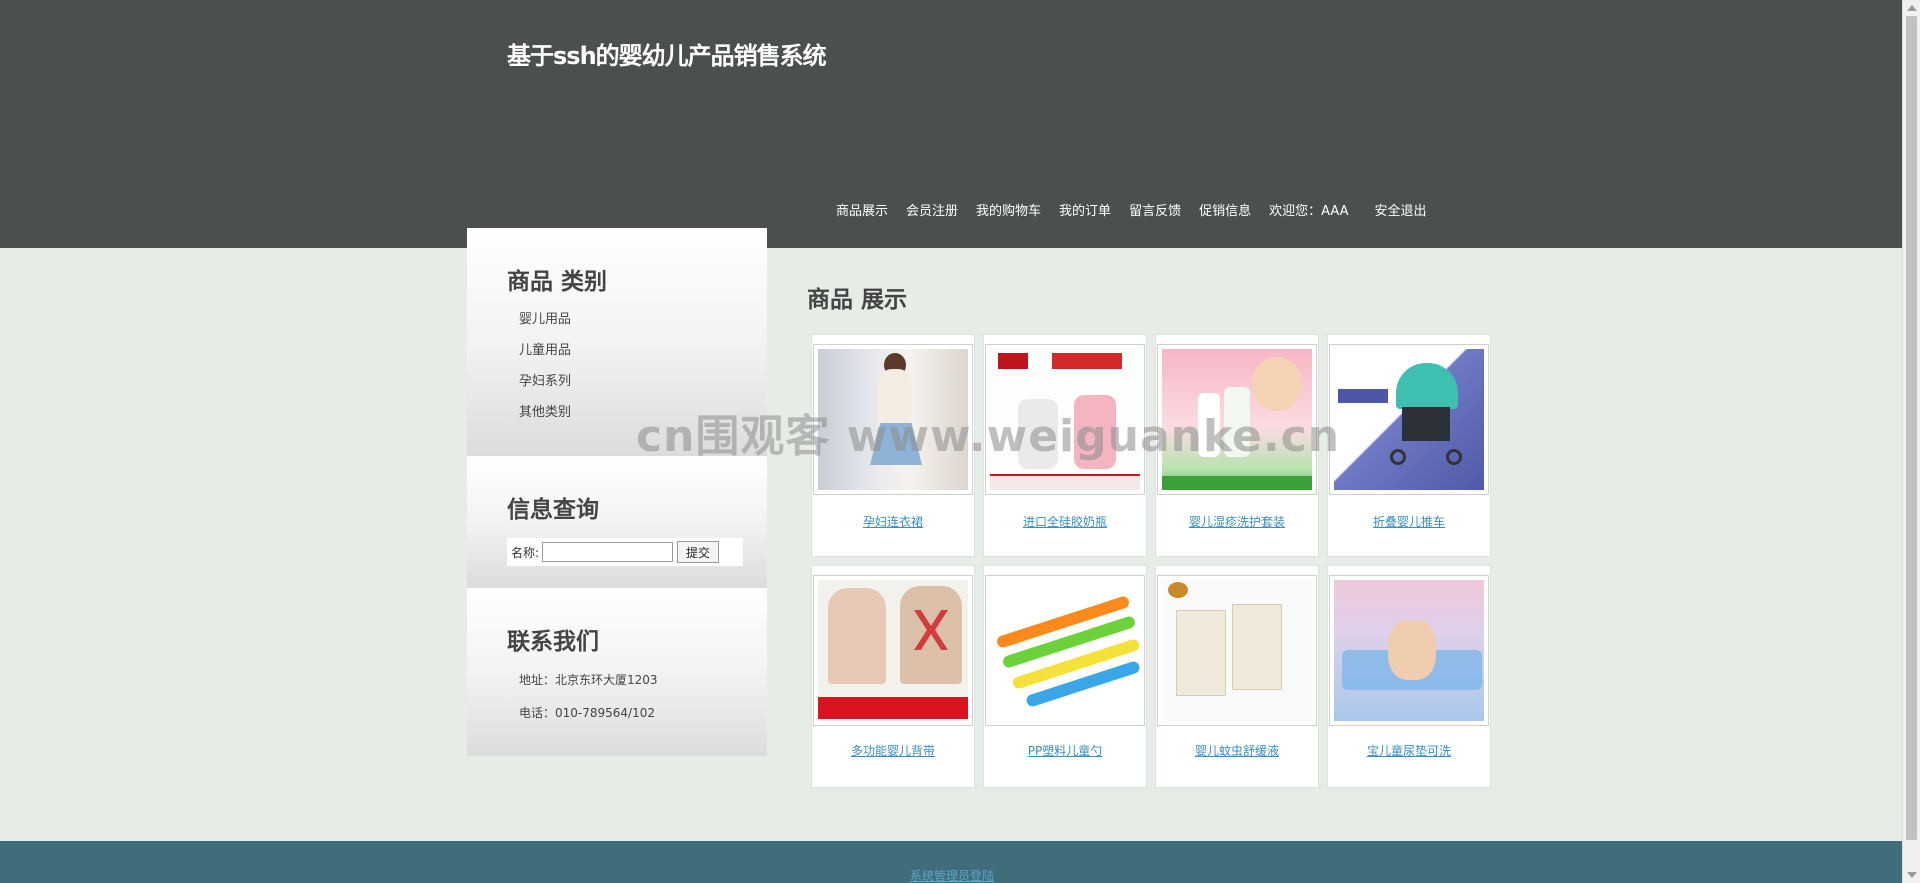 Image resolution: width=1920 pixels, height=883 pixels. I want to click on stroller-photo-icon, so click(1409, 419).